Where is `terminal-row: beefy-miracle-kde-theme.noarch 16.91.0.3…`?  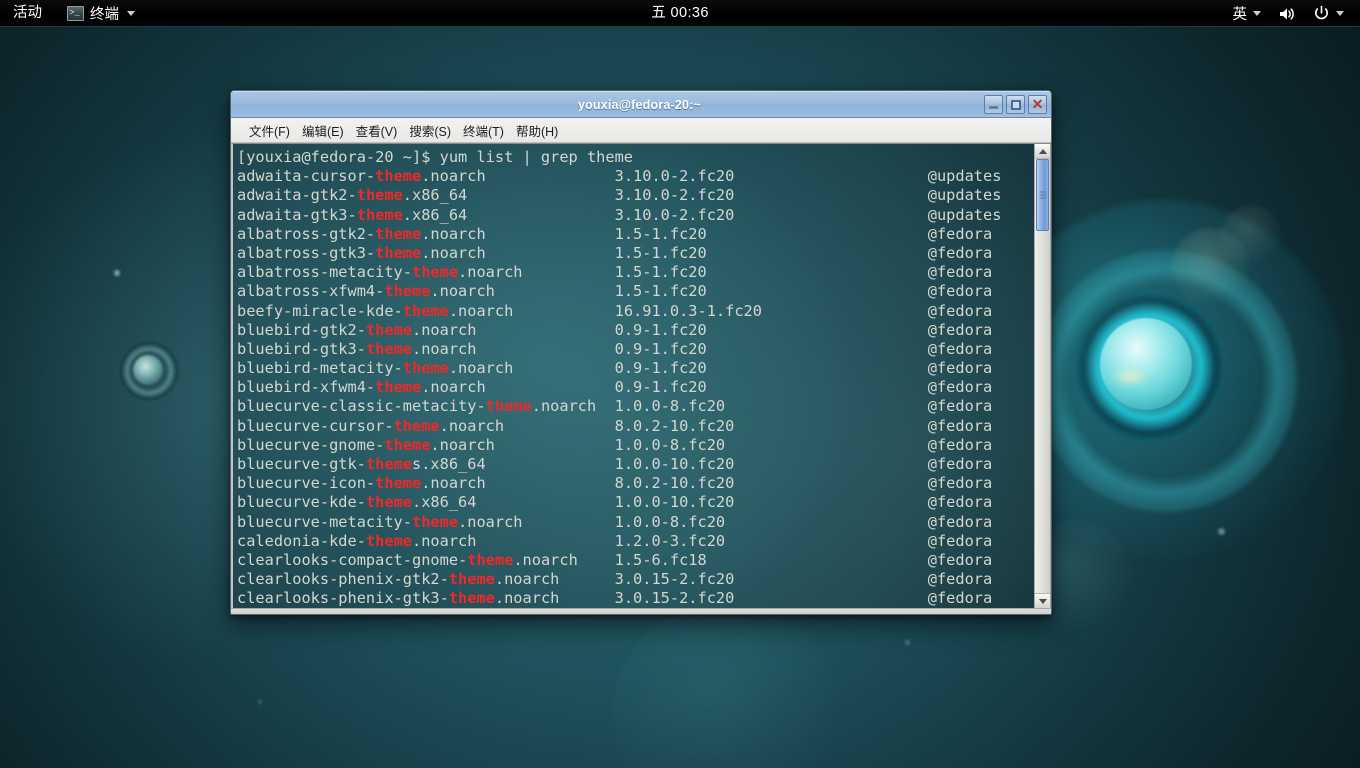
terminal-row: beefy-miracle-kde-theme.noarch 16.91.0.3… is located at coordinates (615, 310).